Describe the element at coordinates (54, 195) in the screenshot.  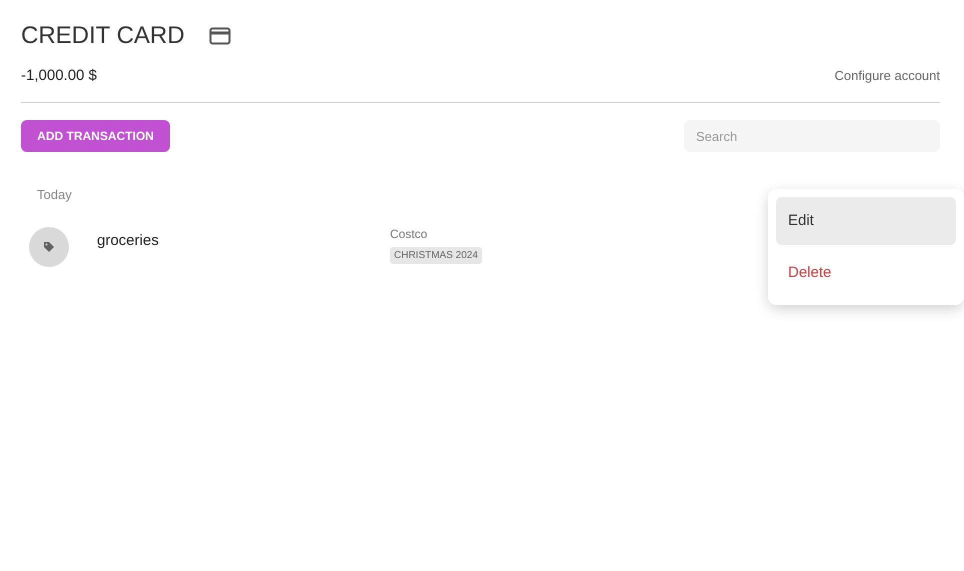
I see `date-group-label: Today` at that location.